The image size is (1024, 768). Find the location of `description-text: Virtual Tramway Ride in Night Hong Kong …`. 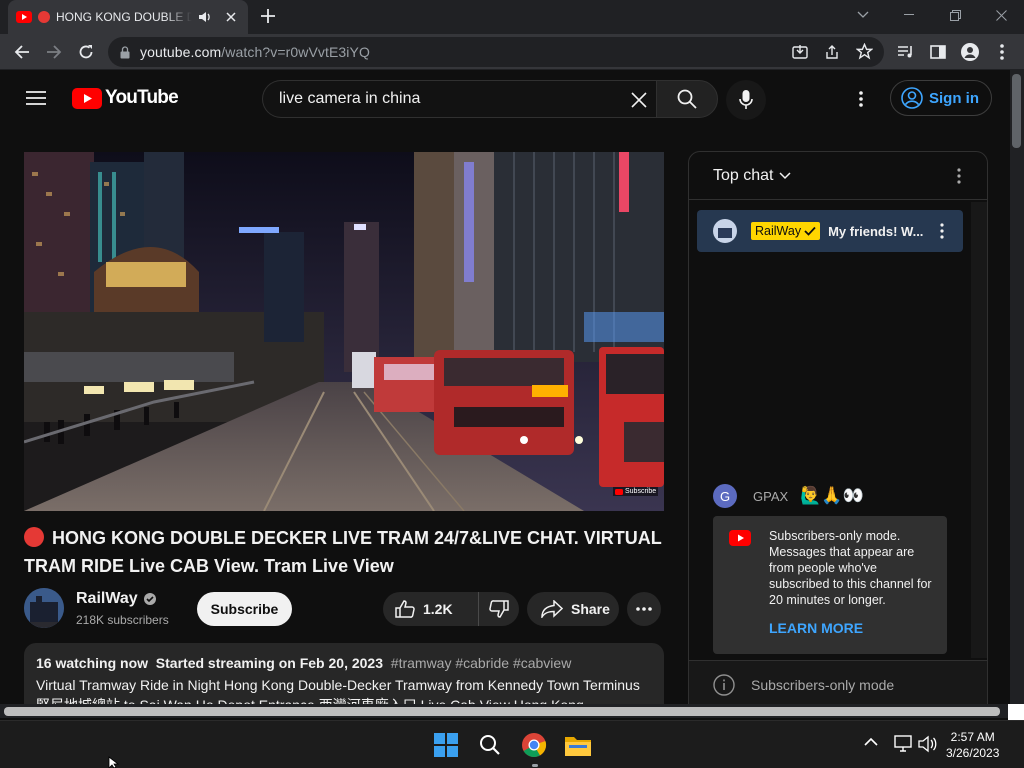

description-text: Virtual Tramway Ride in Night Hong Kong … is located at coordinates (338, 691).